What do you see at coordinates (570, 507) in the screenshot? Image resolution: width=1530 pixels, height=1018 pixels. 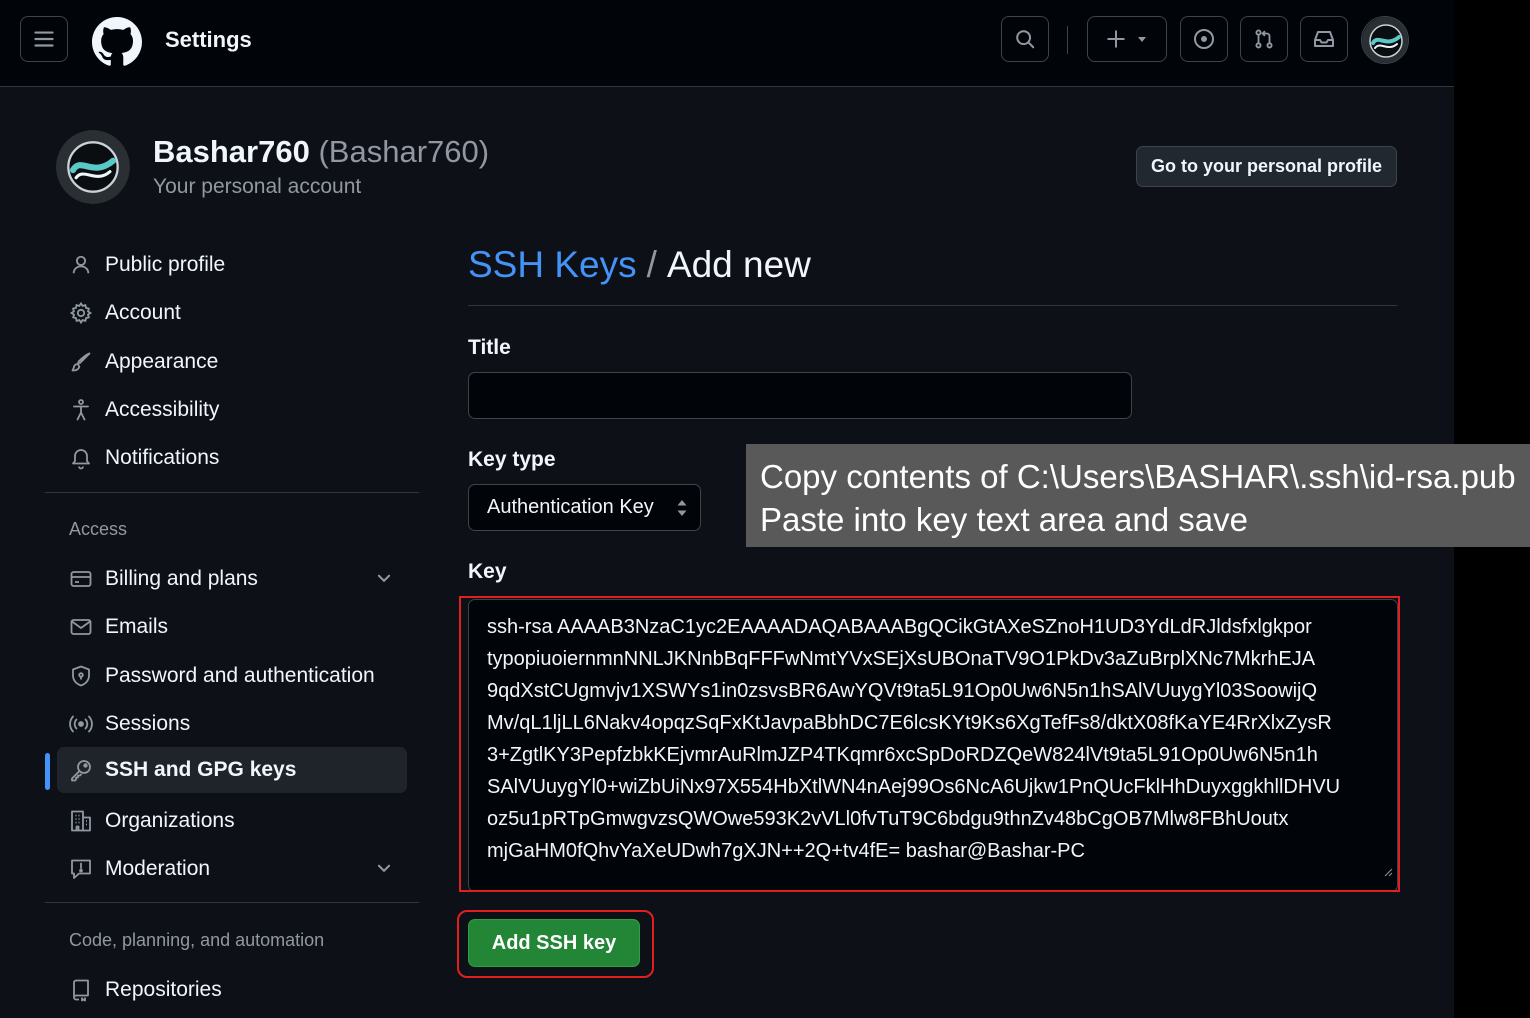 I see `key-type-value: Authentication Key` at bounding box center [570, 507].